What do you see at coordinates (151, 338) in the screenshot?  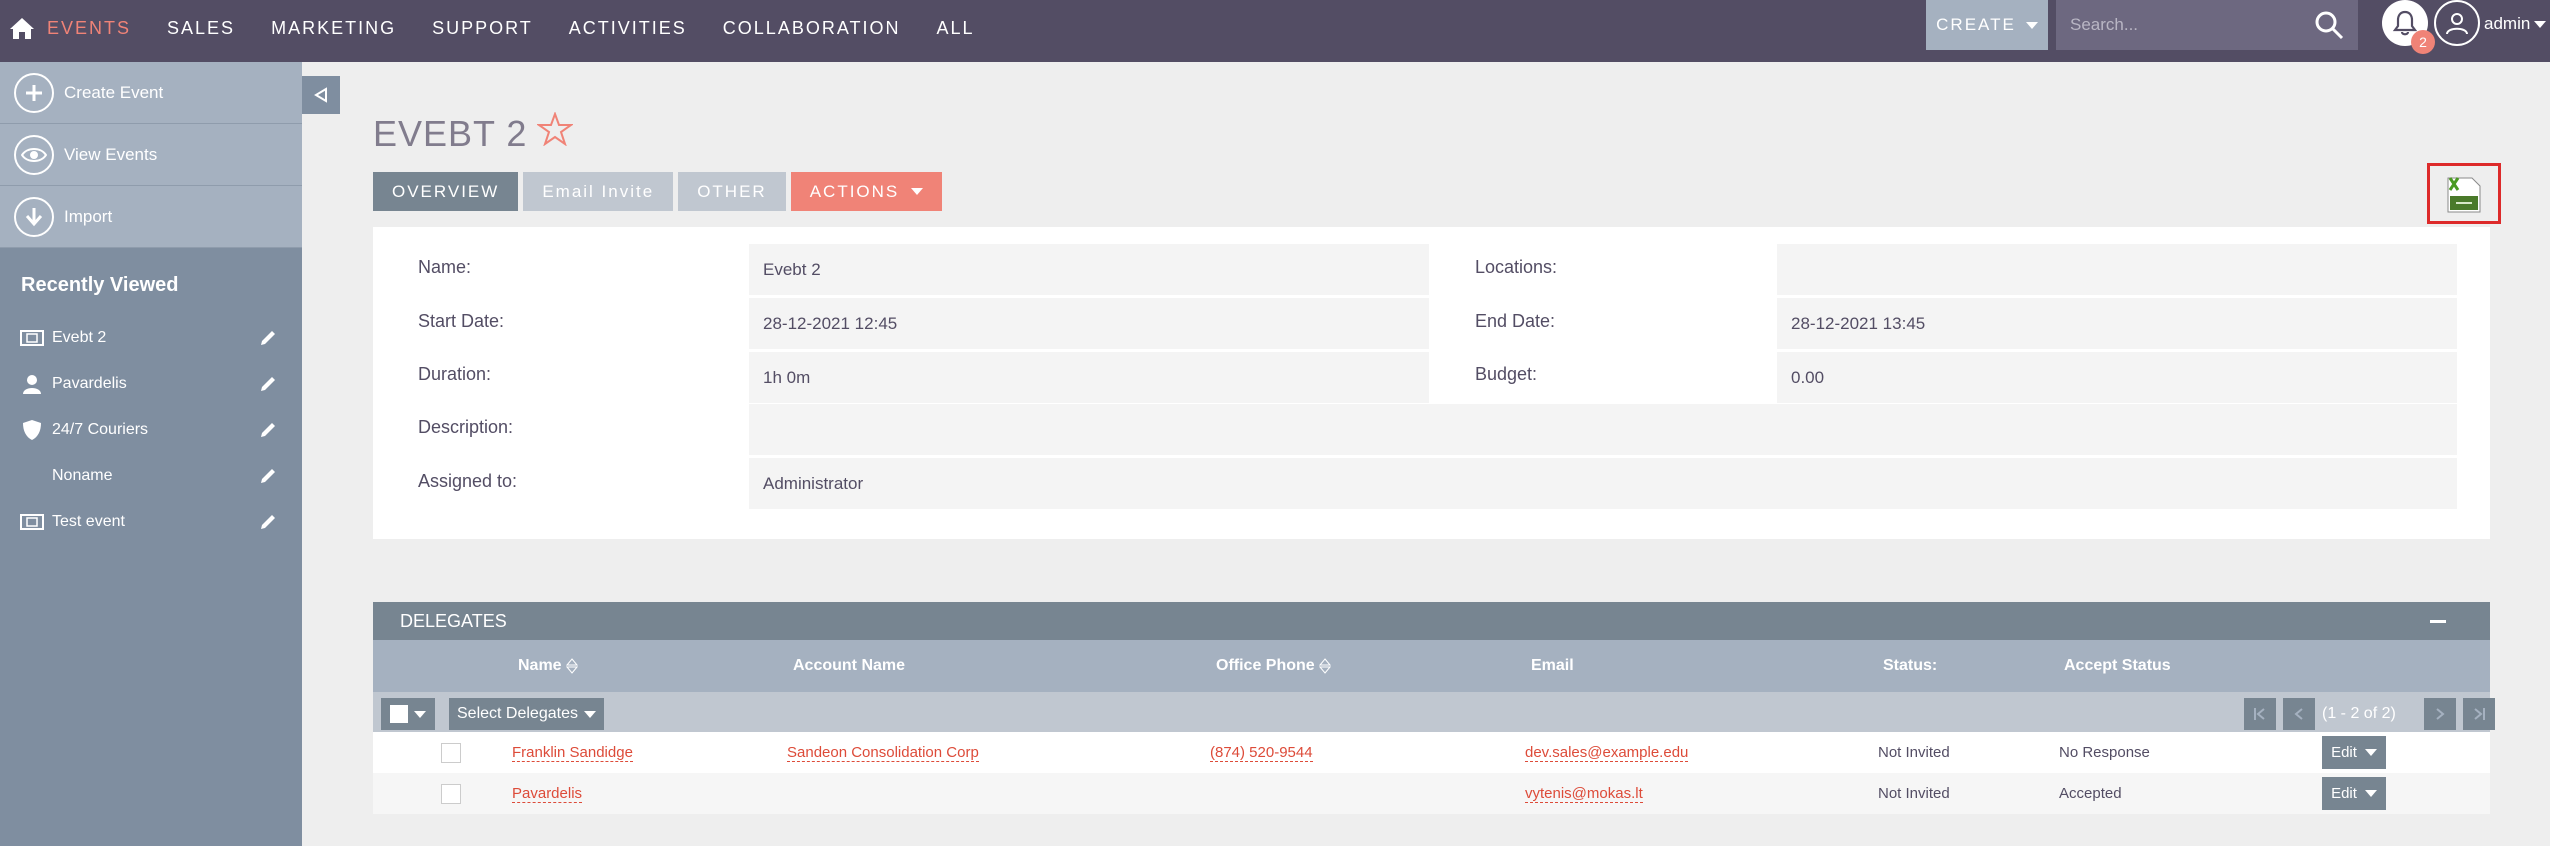 I see `recent-item-evebt-2: Evebt 2` at bounding box center [151, 338].